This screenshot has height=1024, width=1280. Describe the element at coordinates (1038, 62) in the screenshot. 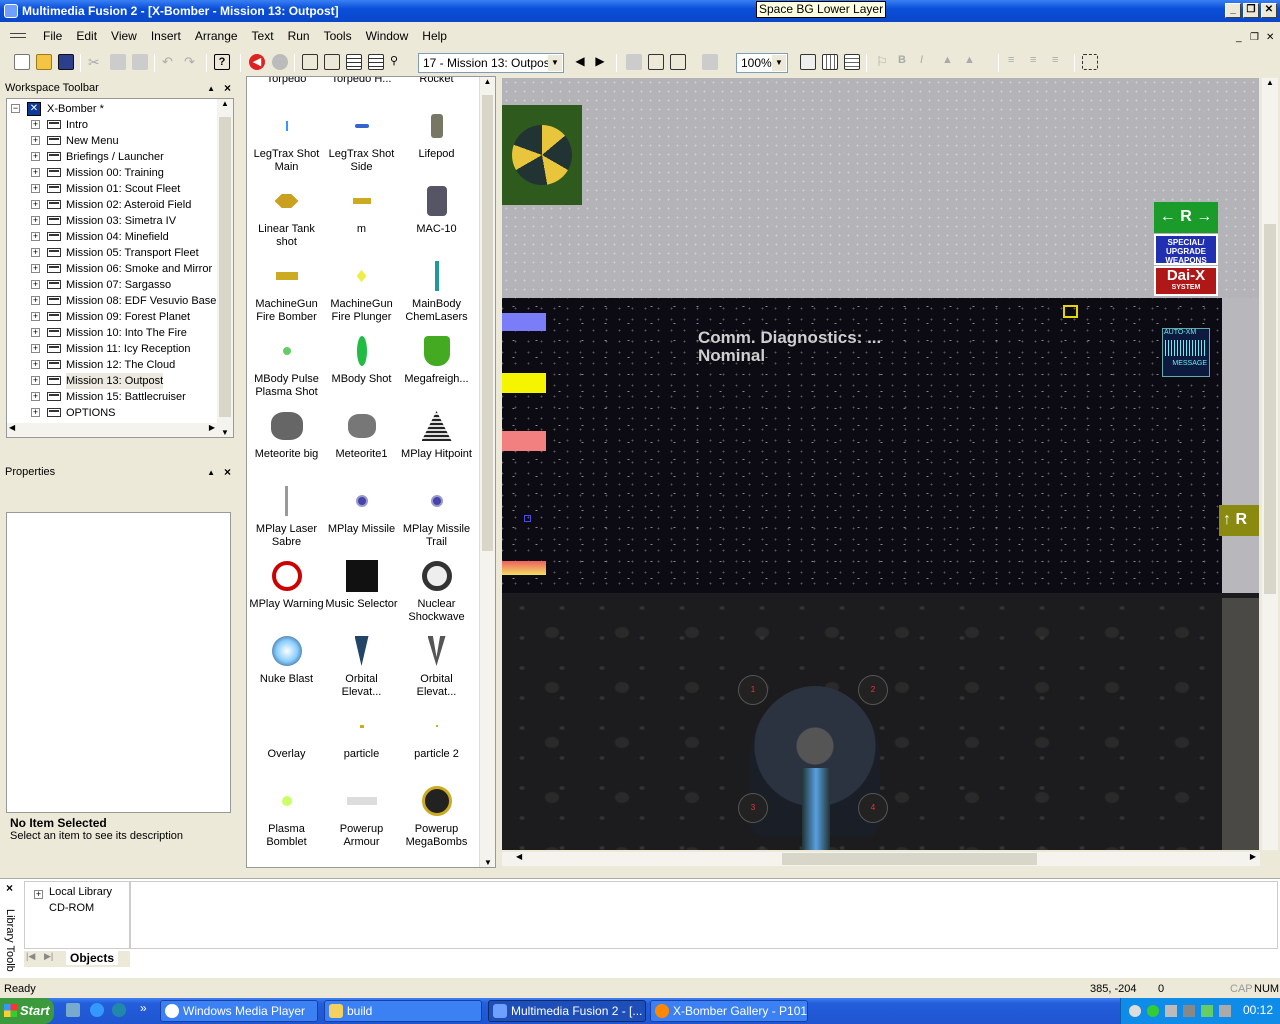

I see `align-center-icon: ≡` at that location.